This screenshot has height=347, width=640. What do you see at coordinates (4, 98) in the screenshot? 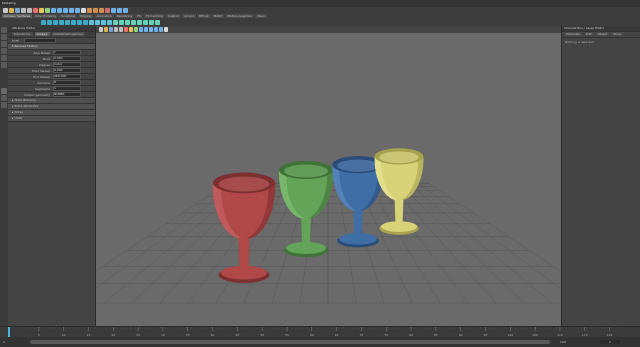
I see `layout-four-icon` at bounding box center [4, 98].